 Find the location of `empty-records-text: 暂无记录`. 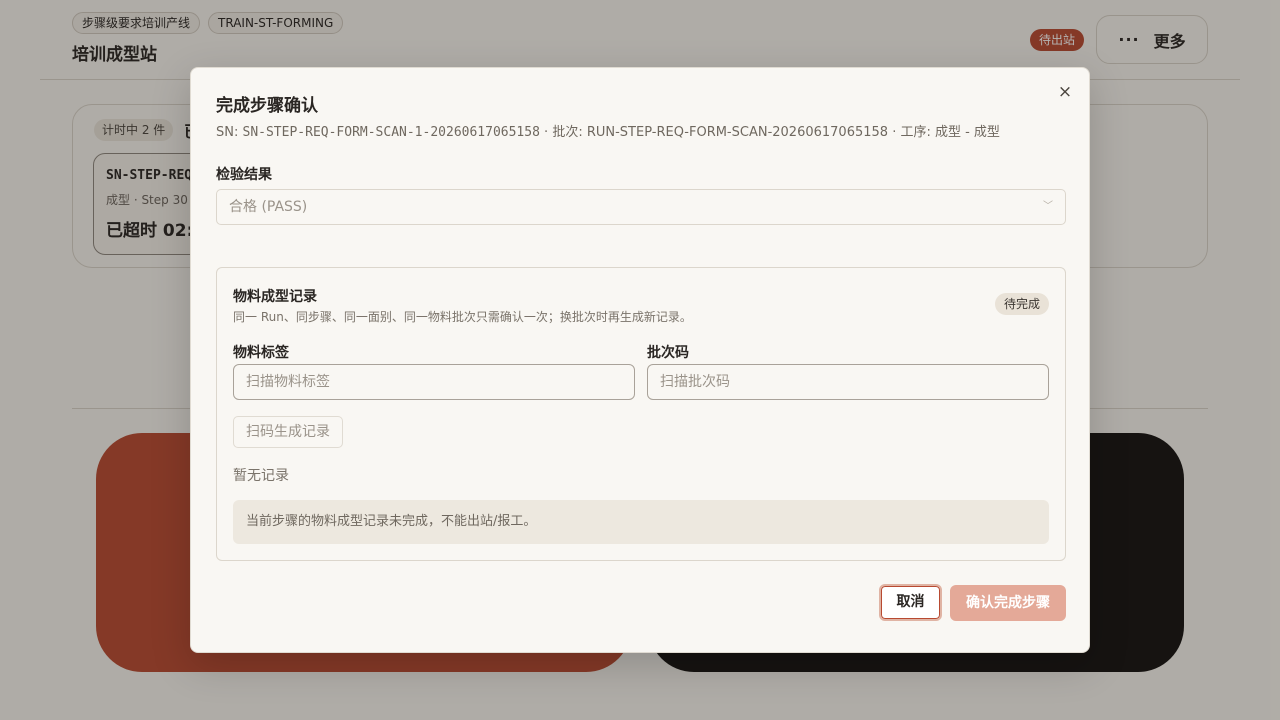

empty-records-text: 暂无记录 is located at coordinates (261, 476).